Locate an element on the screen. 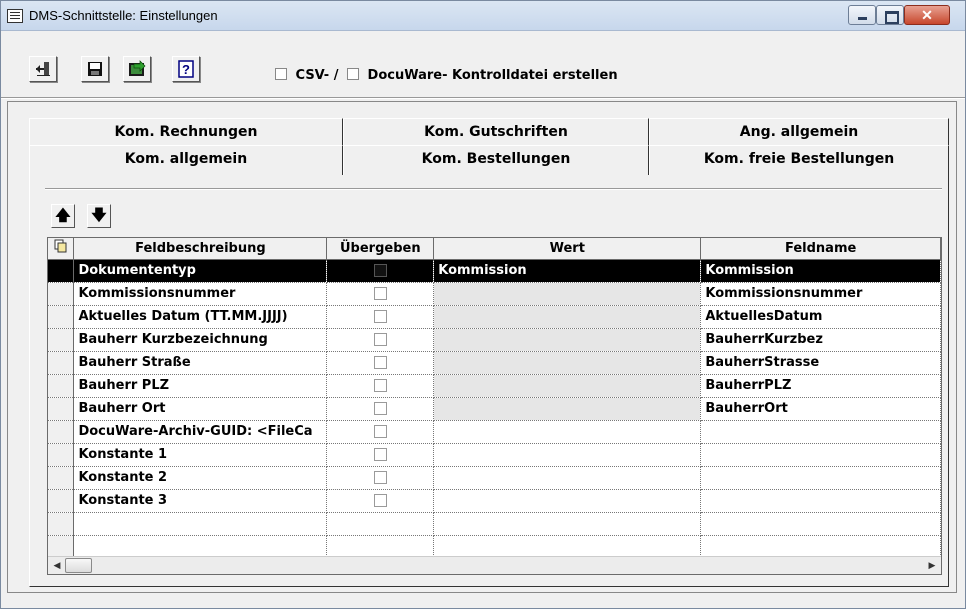 The image size is (966, 609). tab-ang-allgemein: Ang. allgemein is located at coordinates (799, 131).